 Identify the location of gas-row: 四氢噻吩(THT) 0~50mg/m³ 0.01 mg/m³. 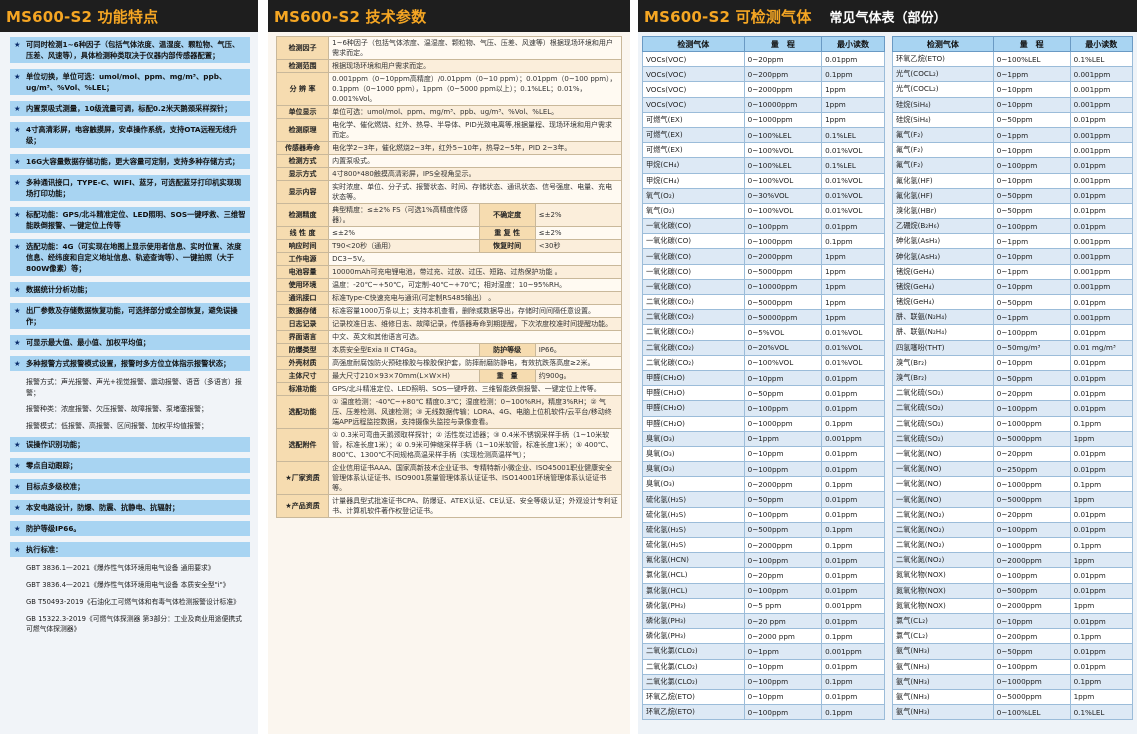
(1013, 347).